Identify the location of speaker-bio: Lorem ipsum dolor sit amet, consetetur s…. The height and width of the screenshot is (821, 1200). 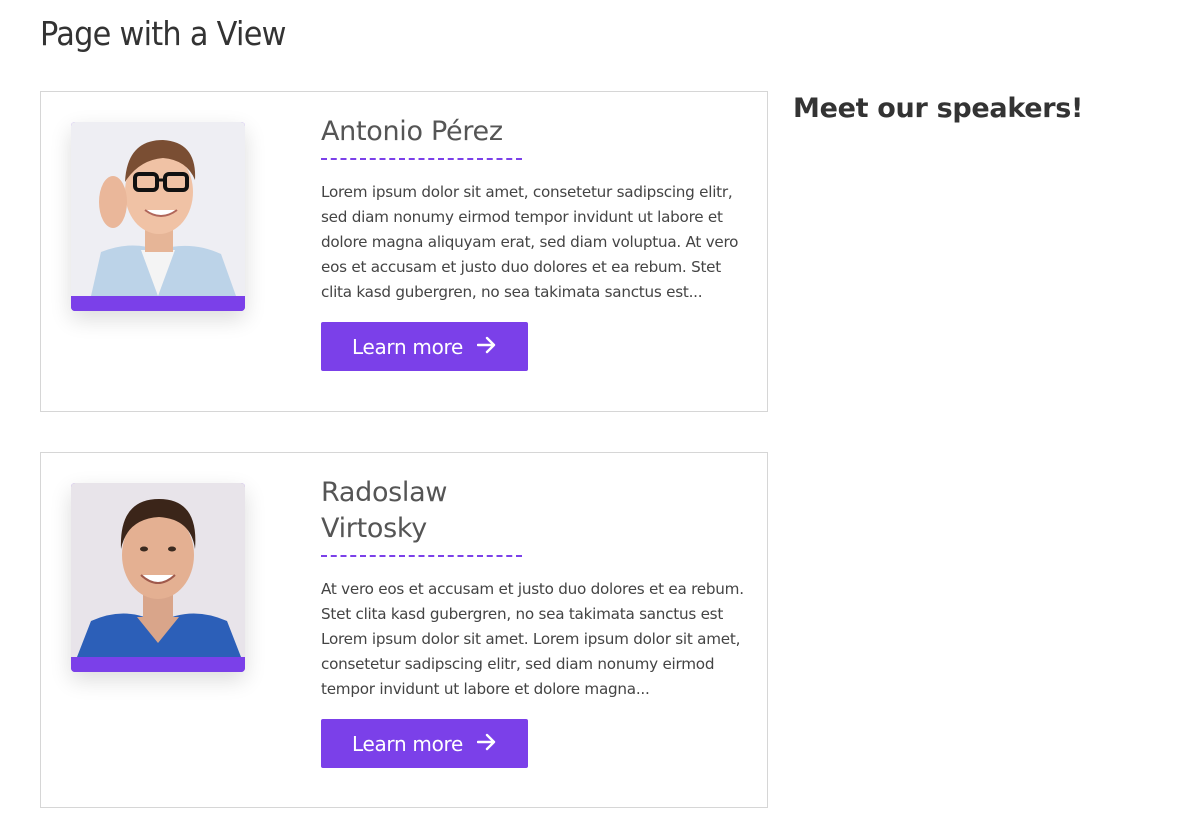
(530, 242).